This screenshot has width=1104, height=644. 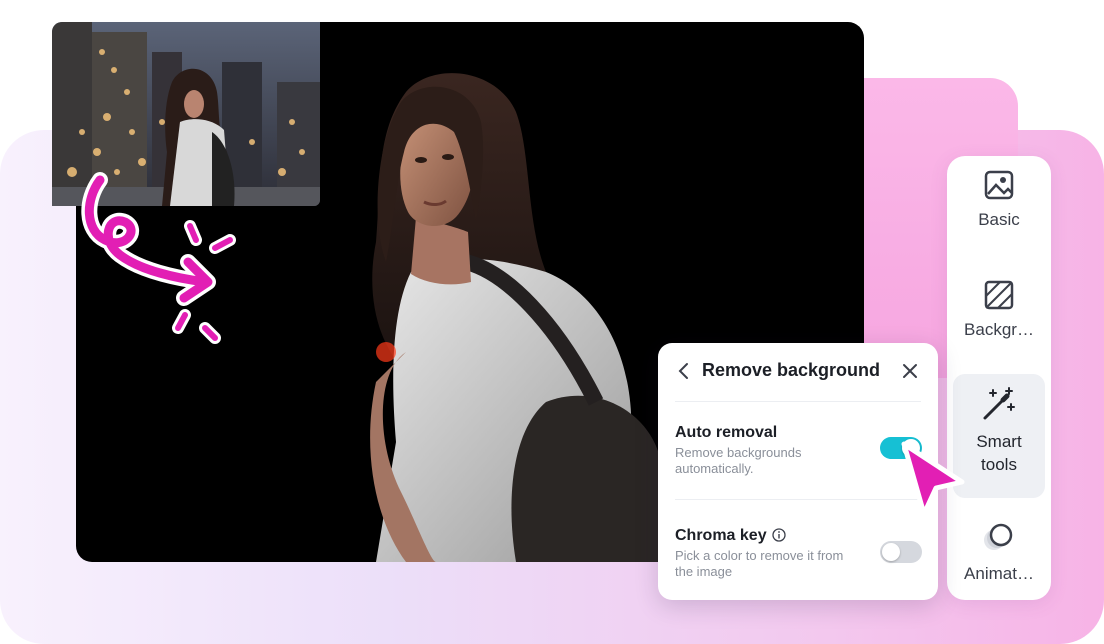 What do you see at coordinates (779, 535) in the screenshot?
I see `info-icon` at bounding box center [779, 535].